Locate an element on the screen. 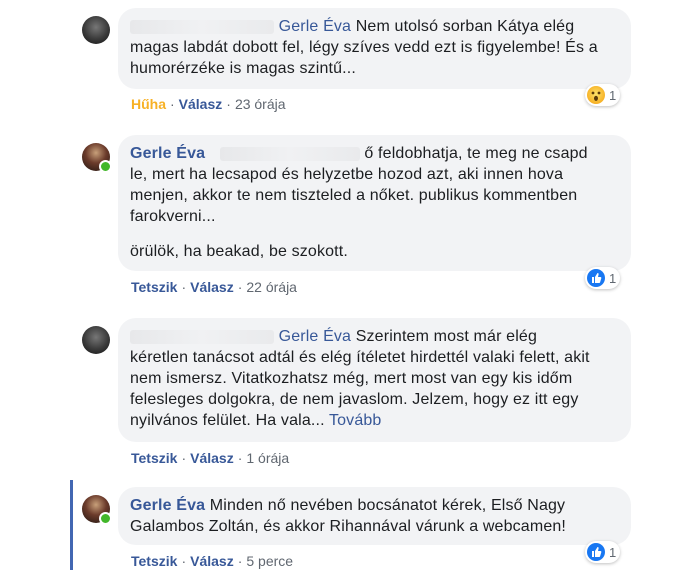 The image size is (675, 570). comment-actions: Tetszik · Válasz · 1 órája is located at coordinates (210, 458).